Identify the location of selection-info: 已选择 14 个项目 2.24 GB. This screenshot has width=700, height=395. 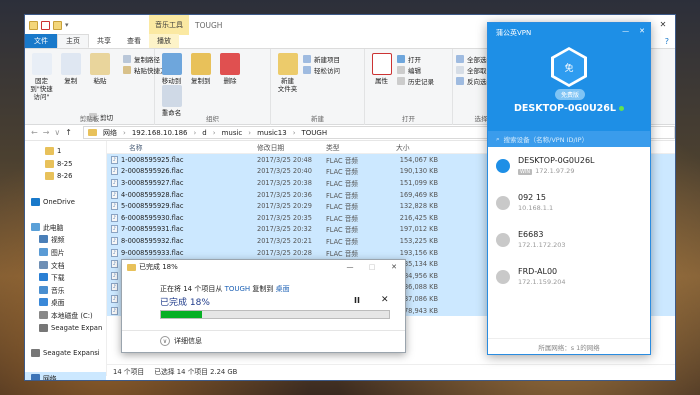
(196, 371).